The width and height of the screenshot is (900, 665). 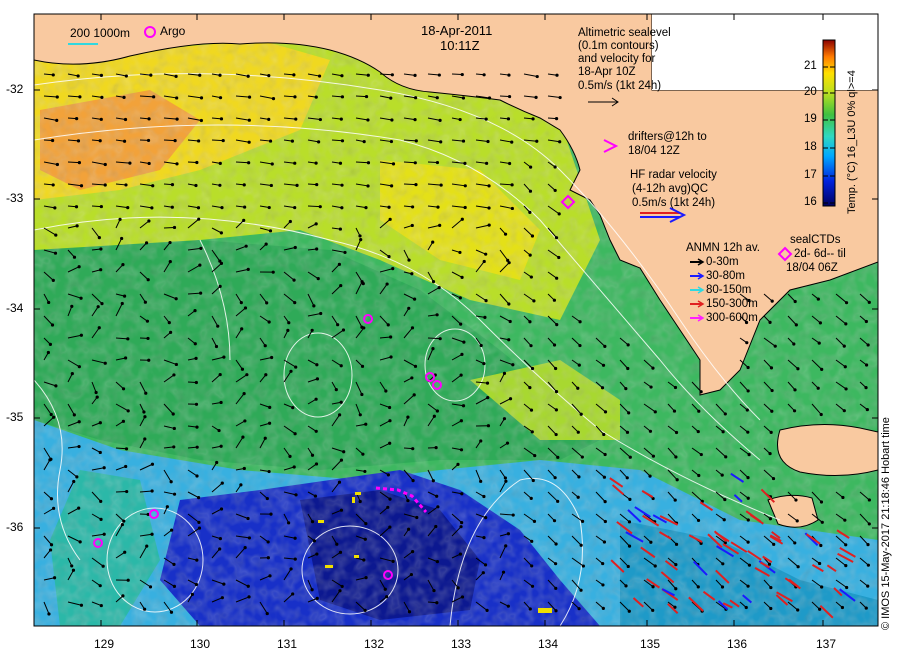 What do you see at coordinates (650, 644) in the screenshot?
I see `x-label-135: 135` at bounding box center [650, 644].